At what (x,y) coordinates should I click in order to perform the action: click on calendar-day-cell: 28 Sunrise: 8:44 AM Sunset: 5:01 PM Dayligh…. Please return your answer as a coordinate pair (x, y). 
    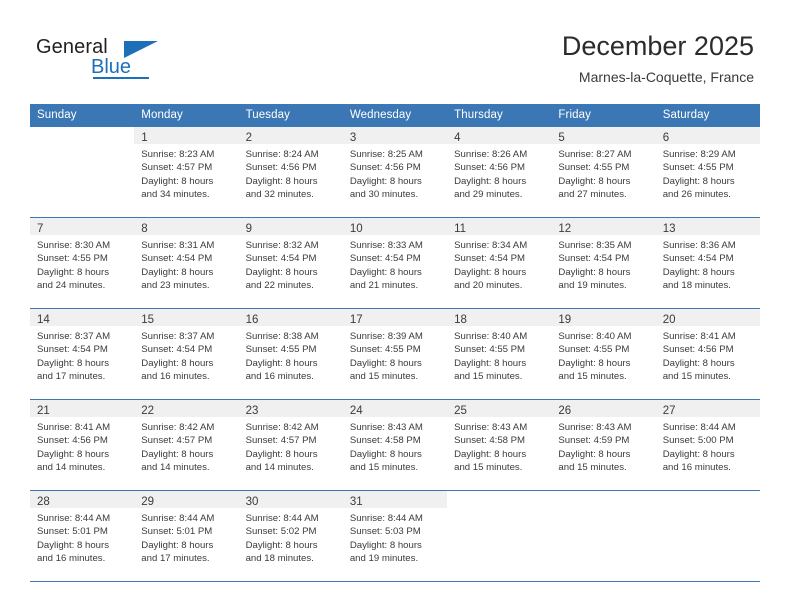
    Looking at the image, I should click on (82, 536).